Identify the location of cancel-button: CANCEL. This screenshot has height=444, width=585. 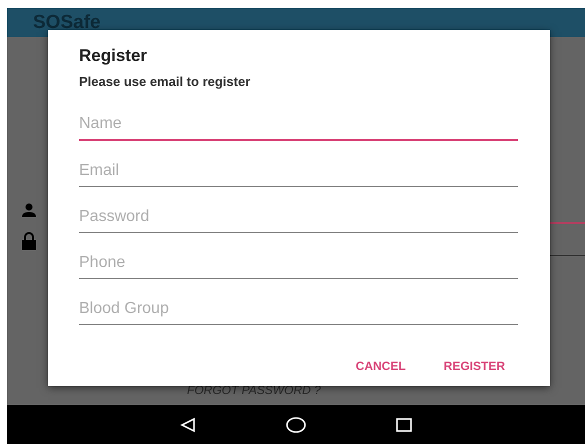
(381, 366).